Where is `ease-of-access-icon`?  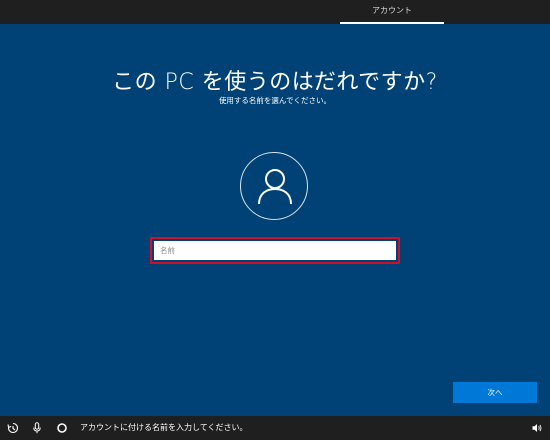
ease-of-access-icon is located at coordinates (13, 428).